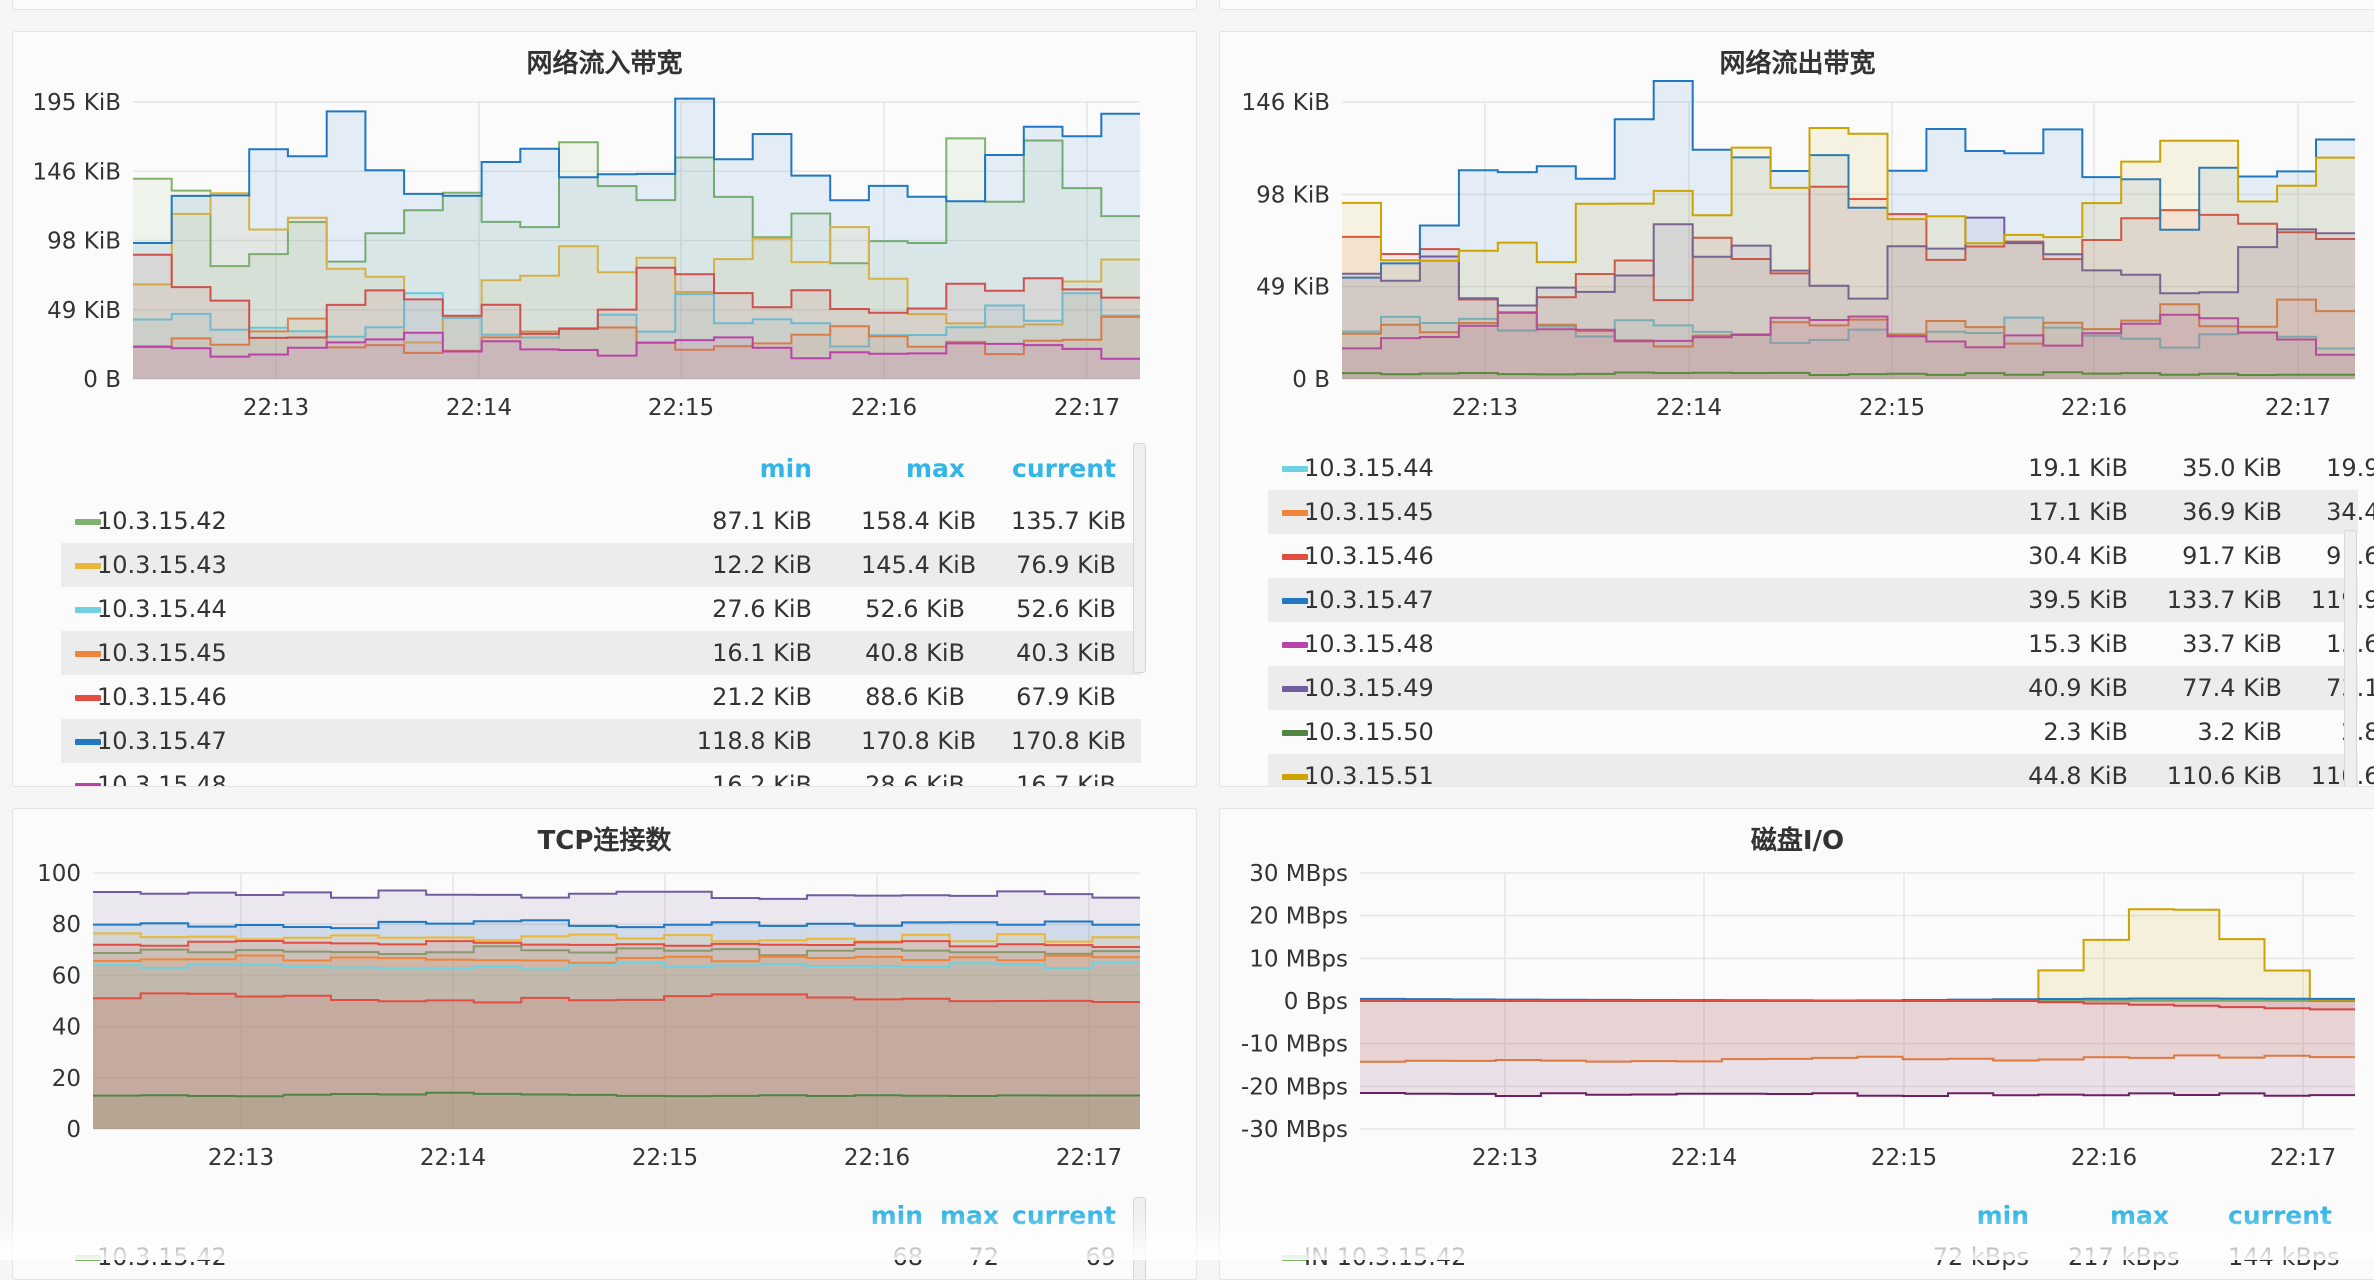  I want to click on series-max-value: 52.6 KiB, so click(913, 609).